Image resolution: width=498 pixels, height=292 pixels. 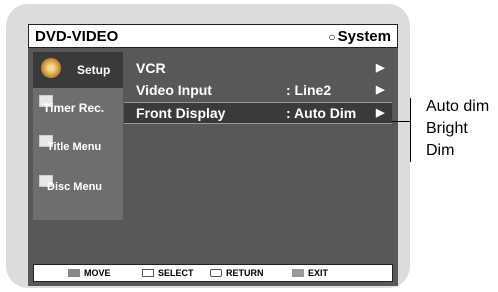 What do you see at coordinates (176, 273) in the screenshot?
I see `hint-select-label: SELECT` at bounding box center [176, 273].